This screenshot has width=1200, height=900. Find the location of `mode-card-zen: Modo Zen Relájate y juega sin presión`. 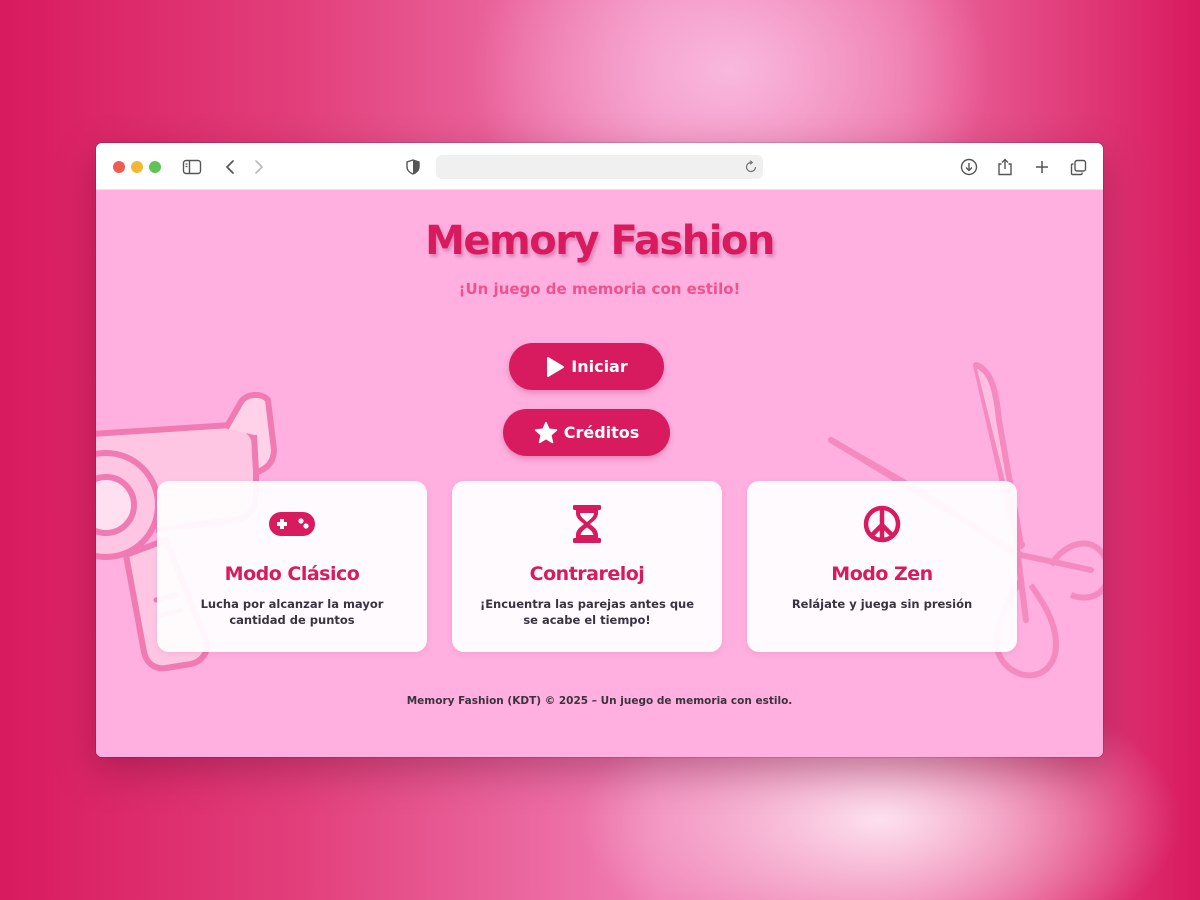

mode-card-zen: Modo Zen Relájate y juega sin presión is located at coordinates (882, 566).